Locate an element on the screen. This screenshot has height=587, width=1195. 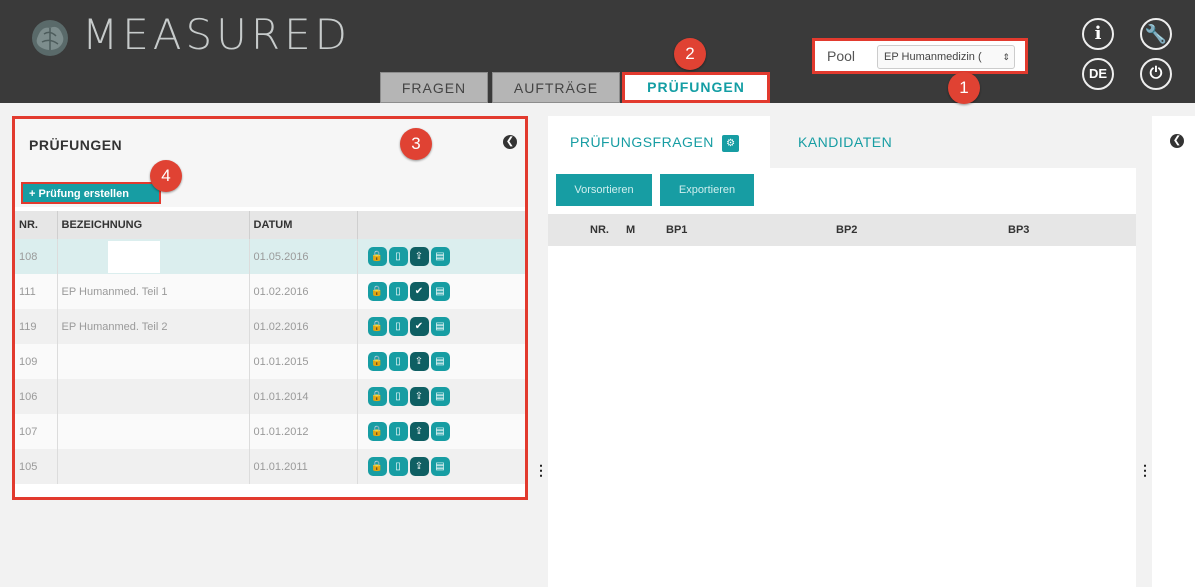
annotation-badge-4: 4 is located at coordinates (166, 176).